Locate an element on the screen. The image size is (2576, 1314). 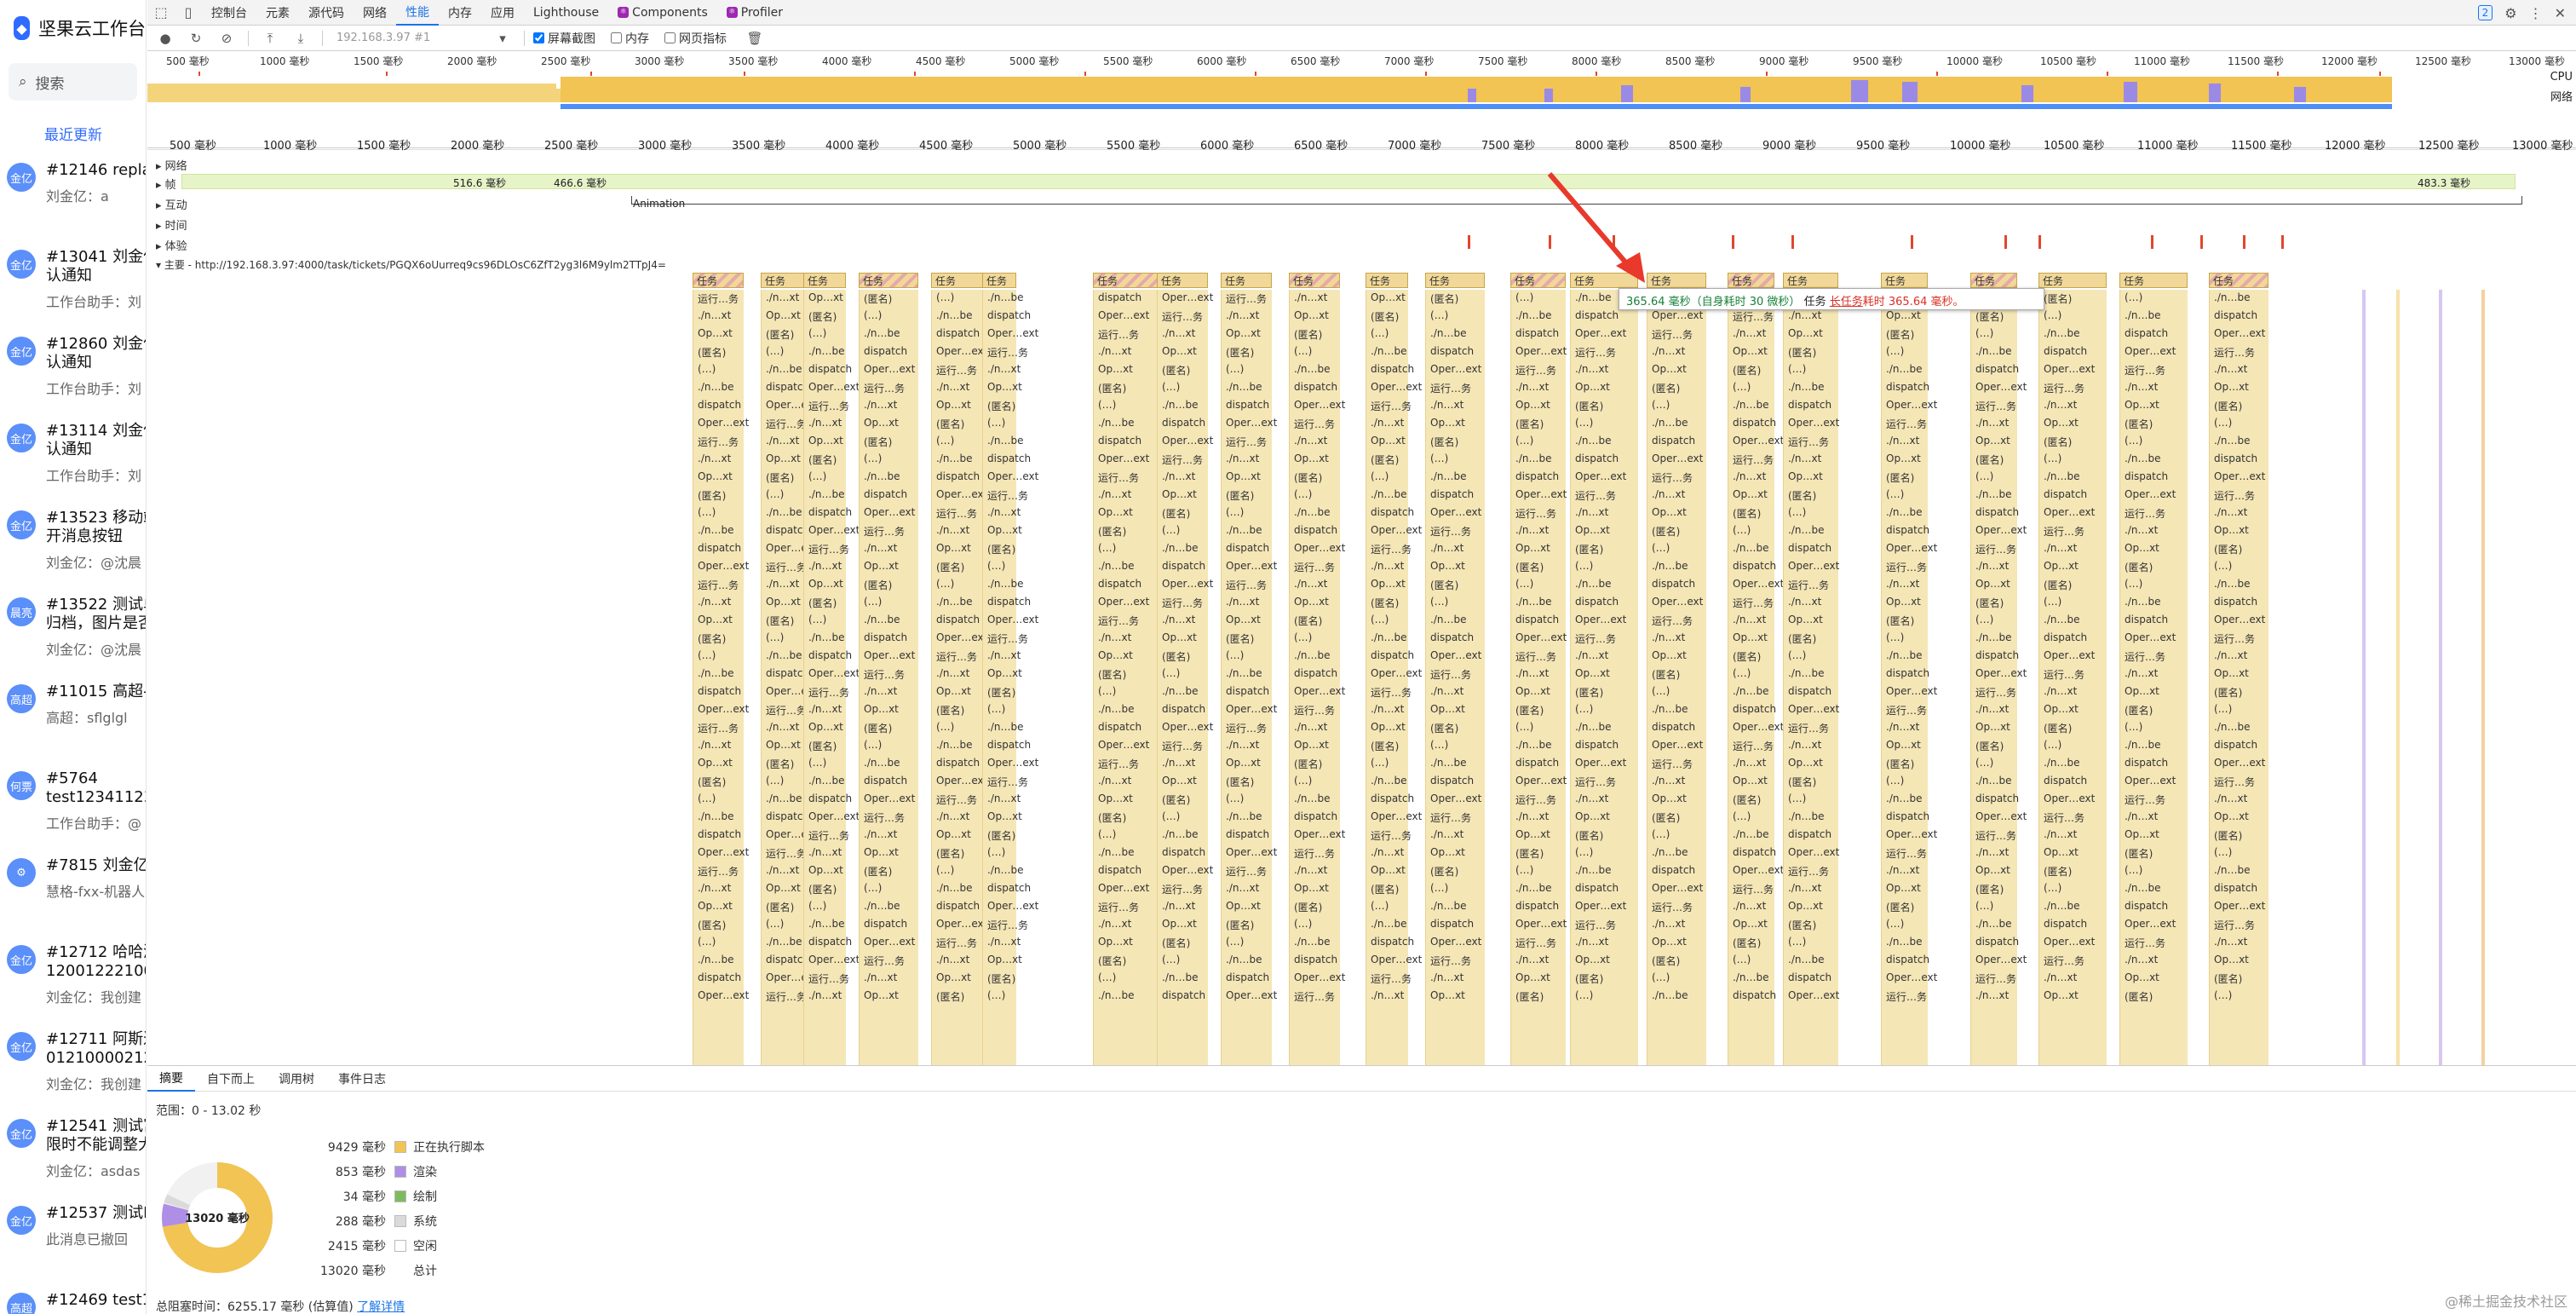
more-menu-icon: ⋮ is located at coordinates (2536, 13).